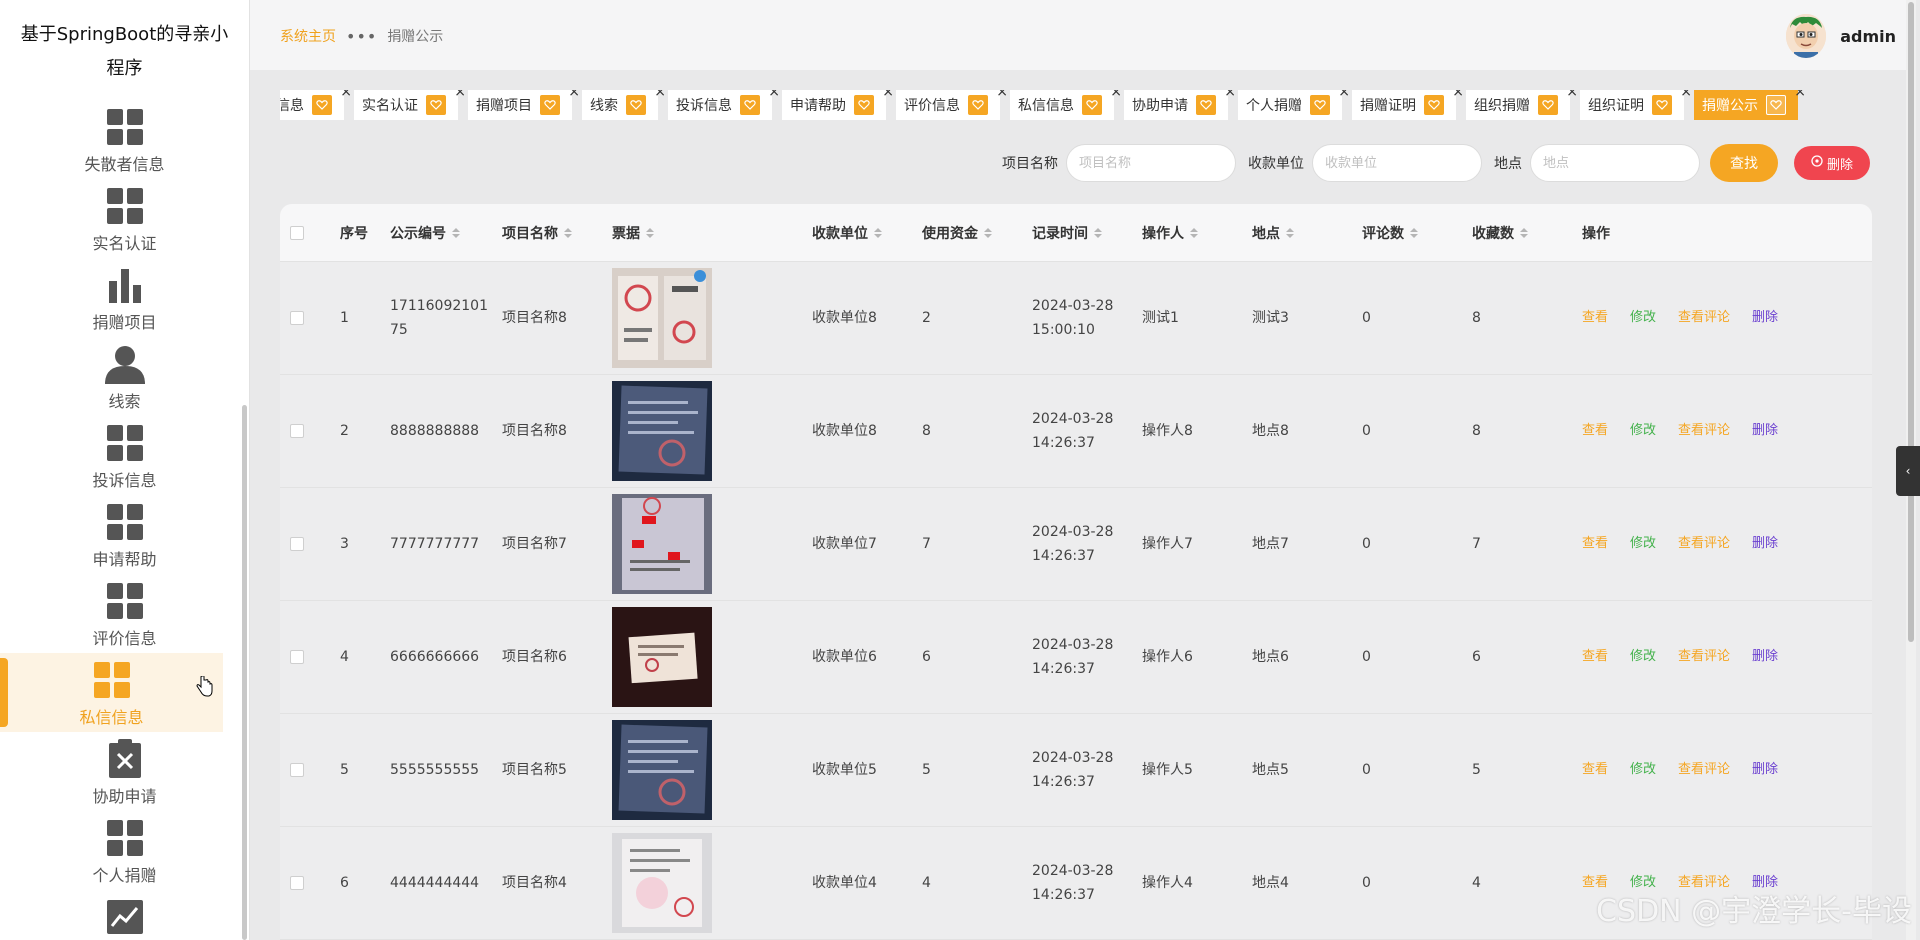 The image size is (1920, 940). Describe the element at coordinates (124, 376) in the screenshot. I see `sidebar-item: 线索` at that location.